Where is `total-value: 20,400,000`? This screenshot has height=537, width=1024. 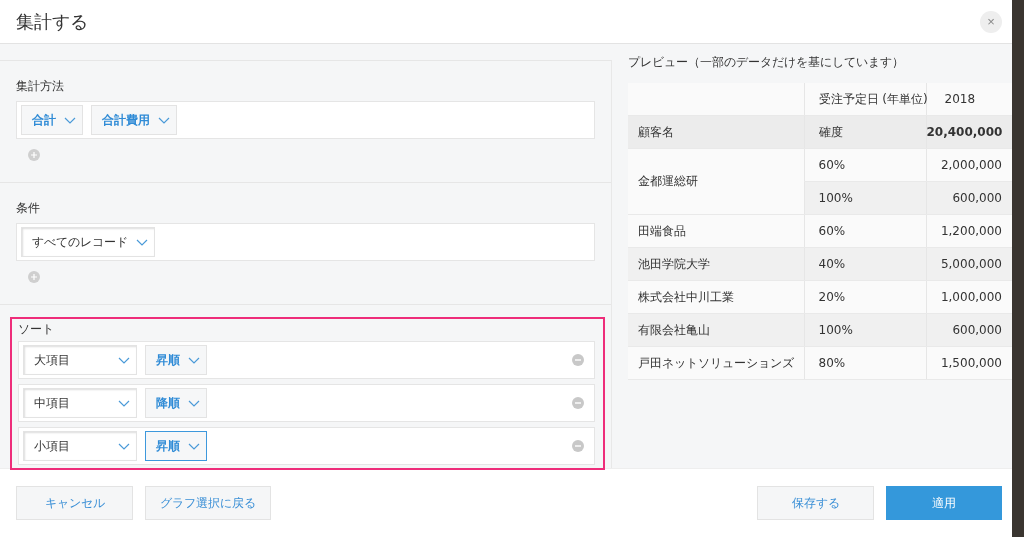 total-value: 20,400,000 is located at coordinates (964, 132).